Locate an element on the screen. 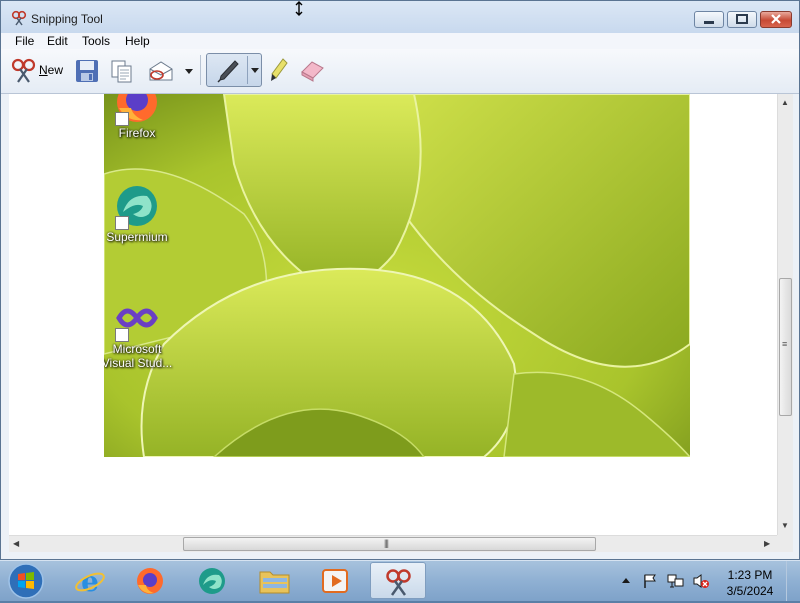 The image size is (800, 603). taskbar-windows-explorer is located at coordinates (274, 580).